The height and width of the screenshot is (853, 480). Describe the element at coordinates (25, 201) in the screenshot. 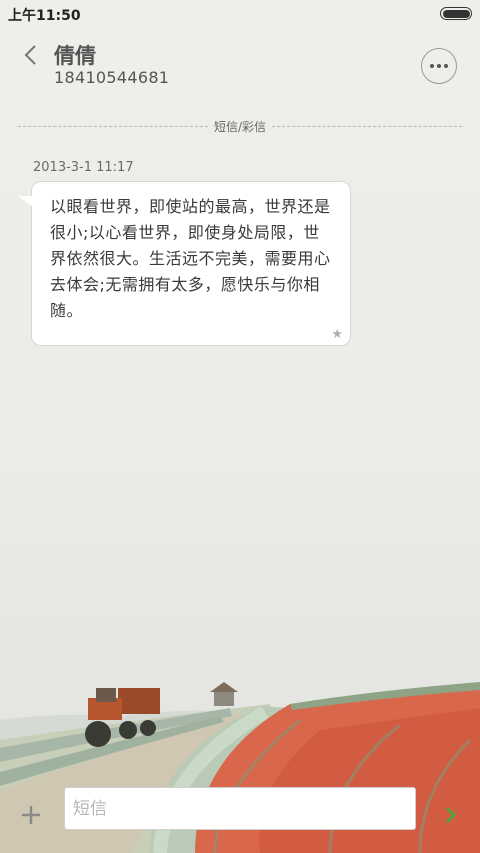

I see `bubble-tail` at that location.